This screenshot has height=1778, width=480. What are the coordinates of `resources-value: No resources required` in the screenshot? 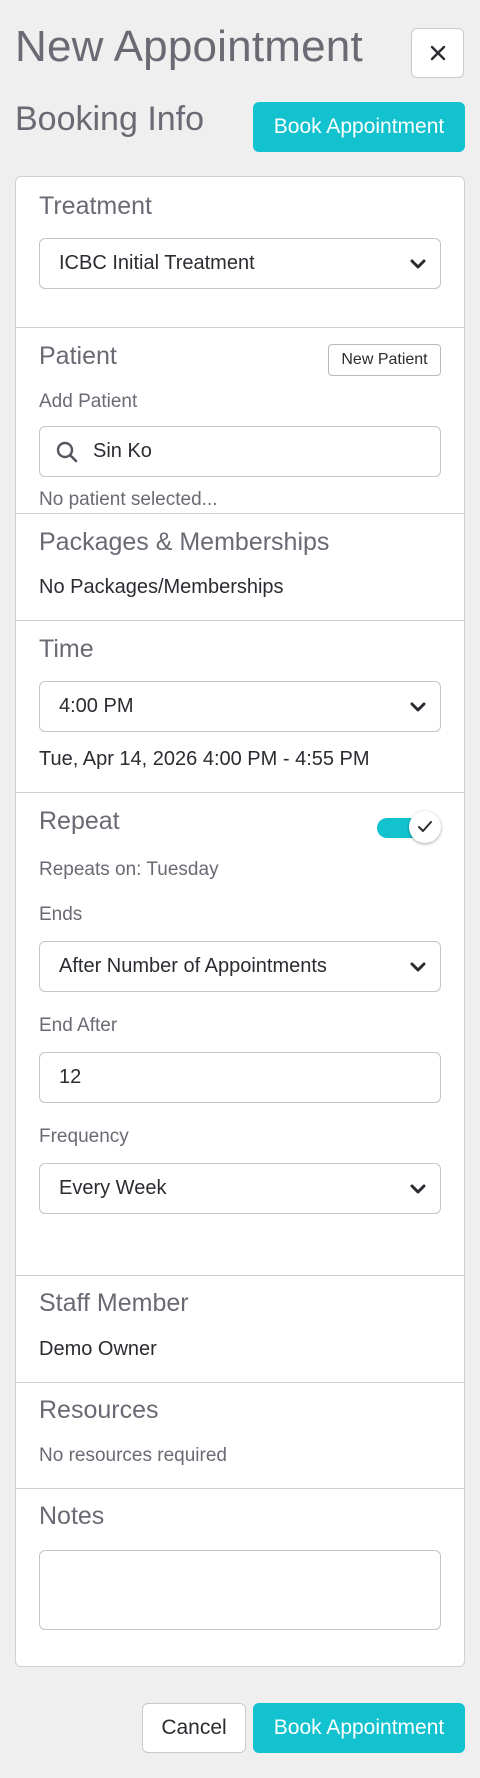 It's located at (133, 1455).